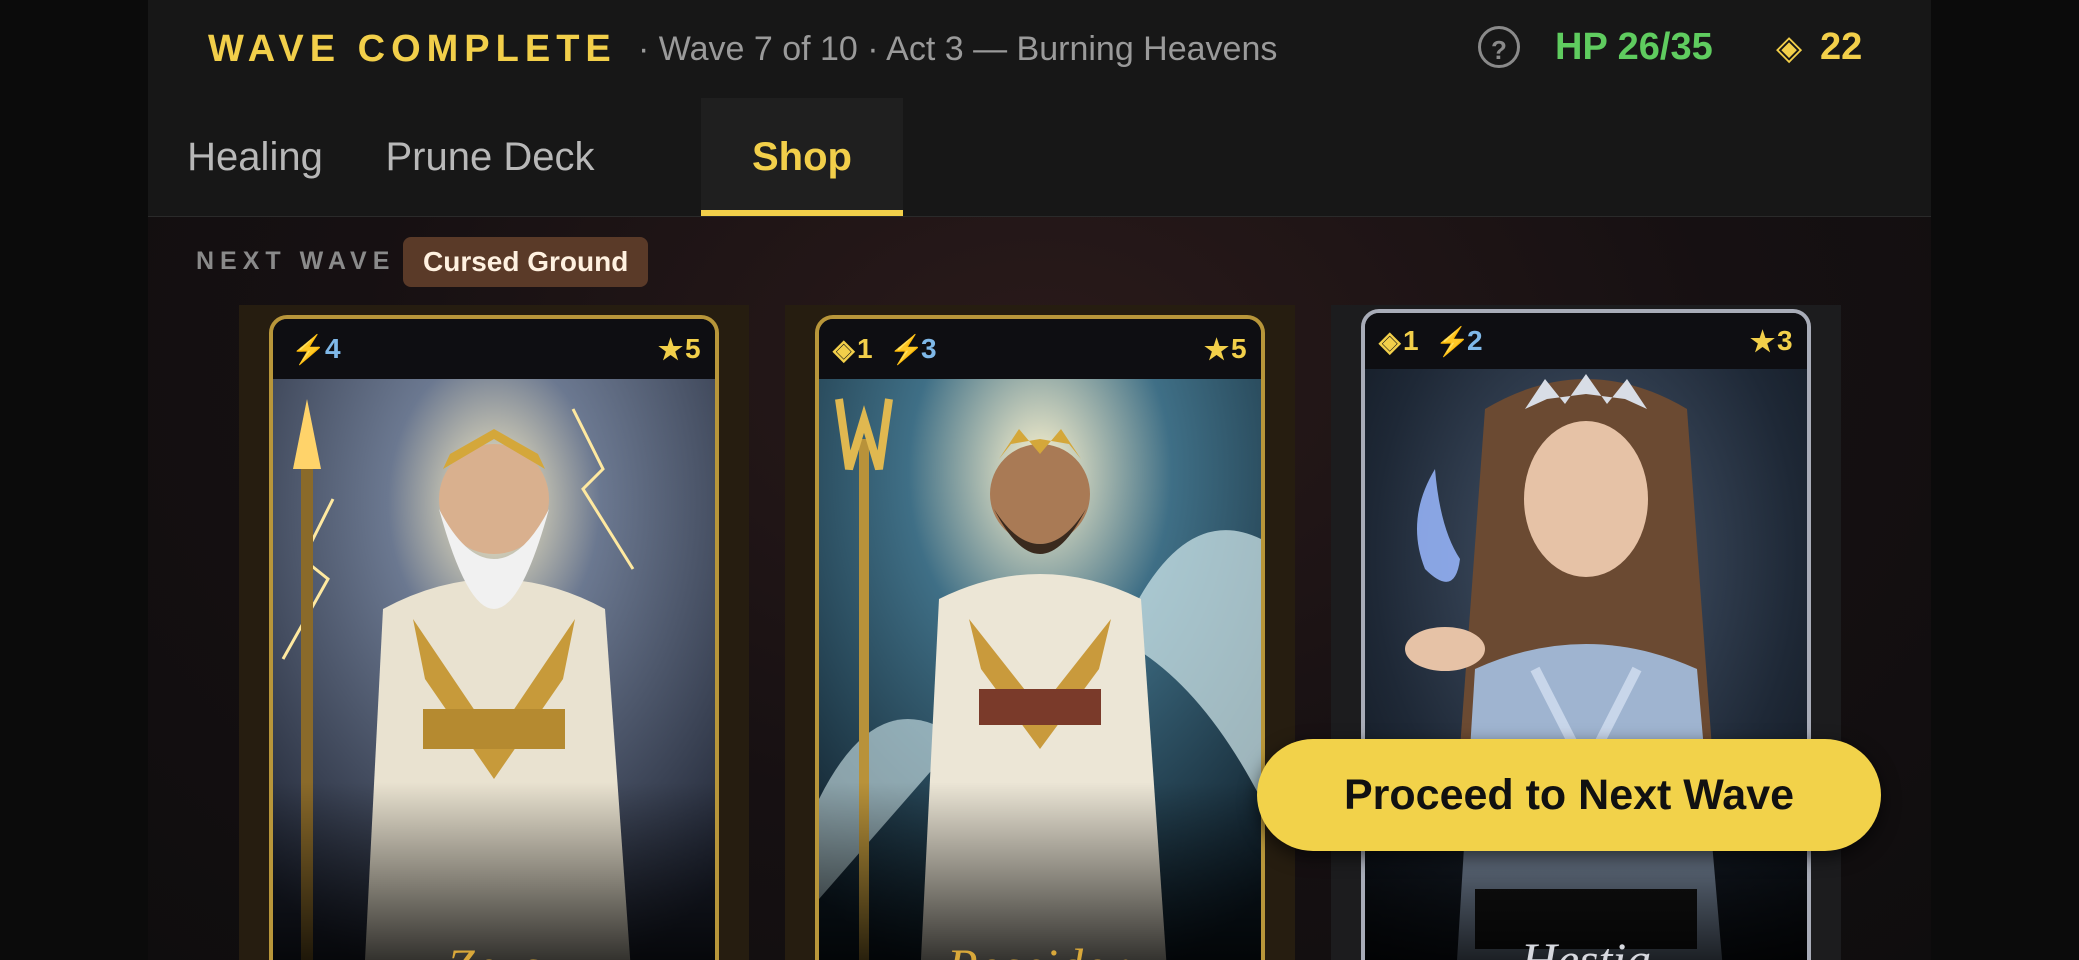 Image resolution: width=2079 pixels, height=960 pixels. What do you see at coordinates (494, 948) in the screenshot?
I see `card-name: Zeus` at bounding box center [494, 948].